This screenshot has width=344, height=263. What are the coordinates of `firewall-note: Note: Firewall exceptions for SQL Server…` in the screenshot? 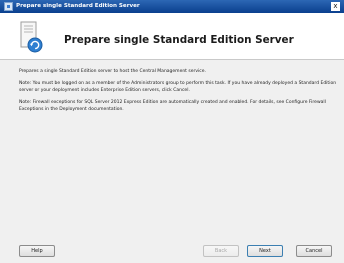 It's located at (172, 105).